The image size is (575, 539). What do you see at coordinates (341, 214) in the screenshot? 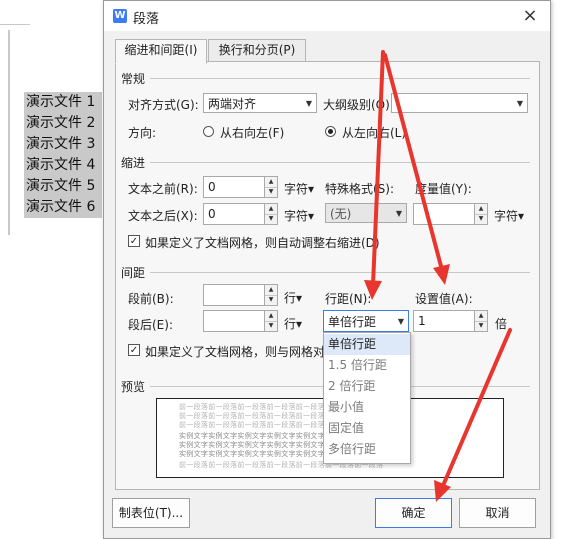
I see `special-format-value: (无)` at bounding box center [341, 214].